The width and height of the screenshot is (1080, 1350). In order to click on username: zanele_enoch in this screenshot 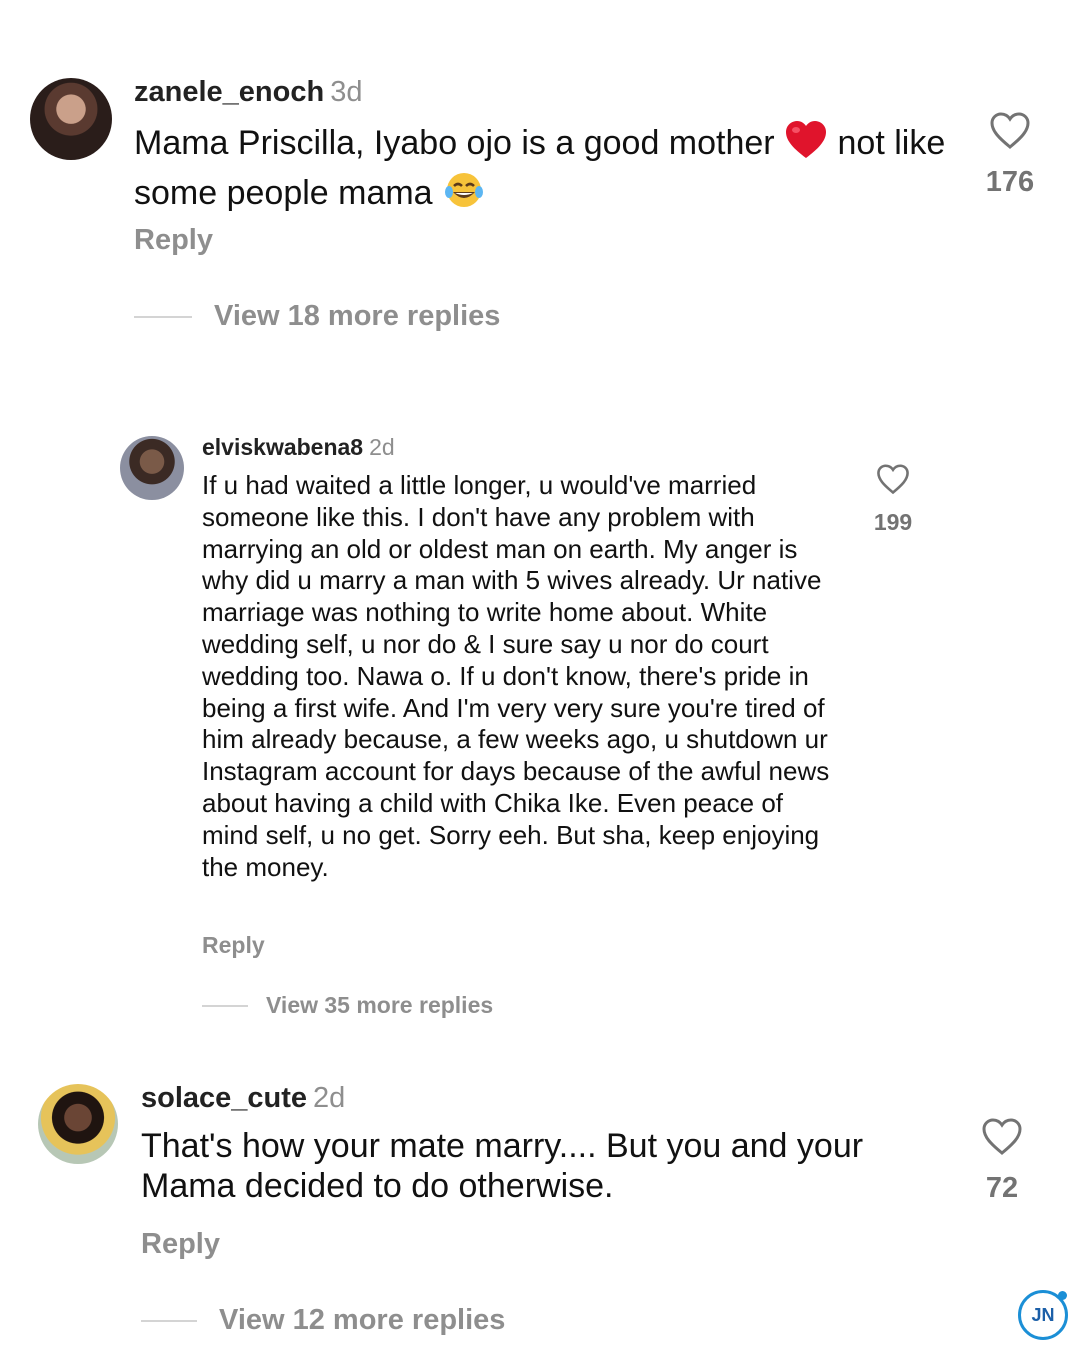, I will do `click(229, 92)`.